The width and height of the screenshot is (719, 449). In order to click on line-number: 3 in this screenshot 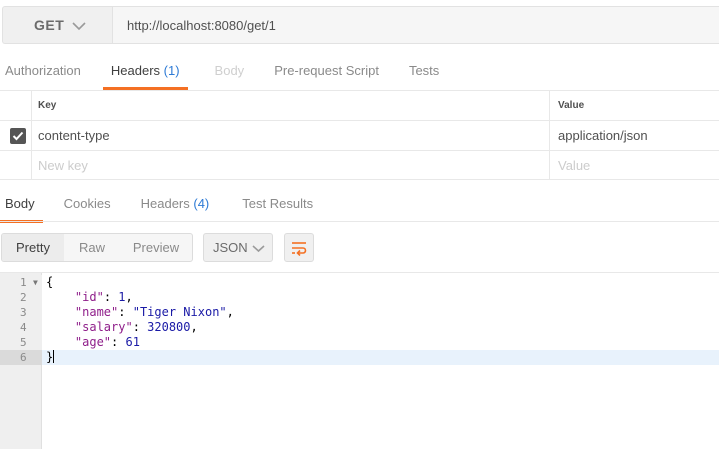, I will do `click(23, 312)`.